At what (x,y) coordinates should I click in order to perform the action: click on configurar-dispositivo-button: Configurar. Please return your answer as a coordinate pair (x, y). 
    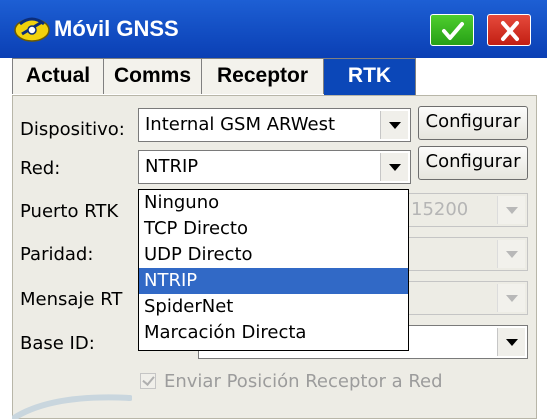
    Looking at the image, I should click on (473, 123).